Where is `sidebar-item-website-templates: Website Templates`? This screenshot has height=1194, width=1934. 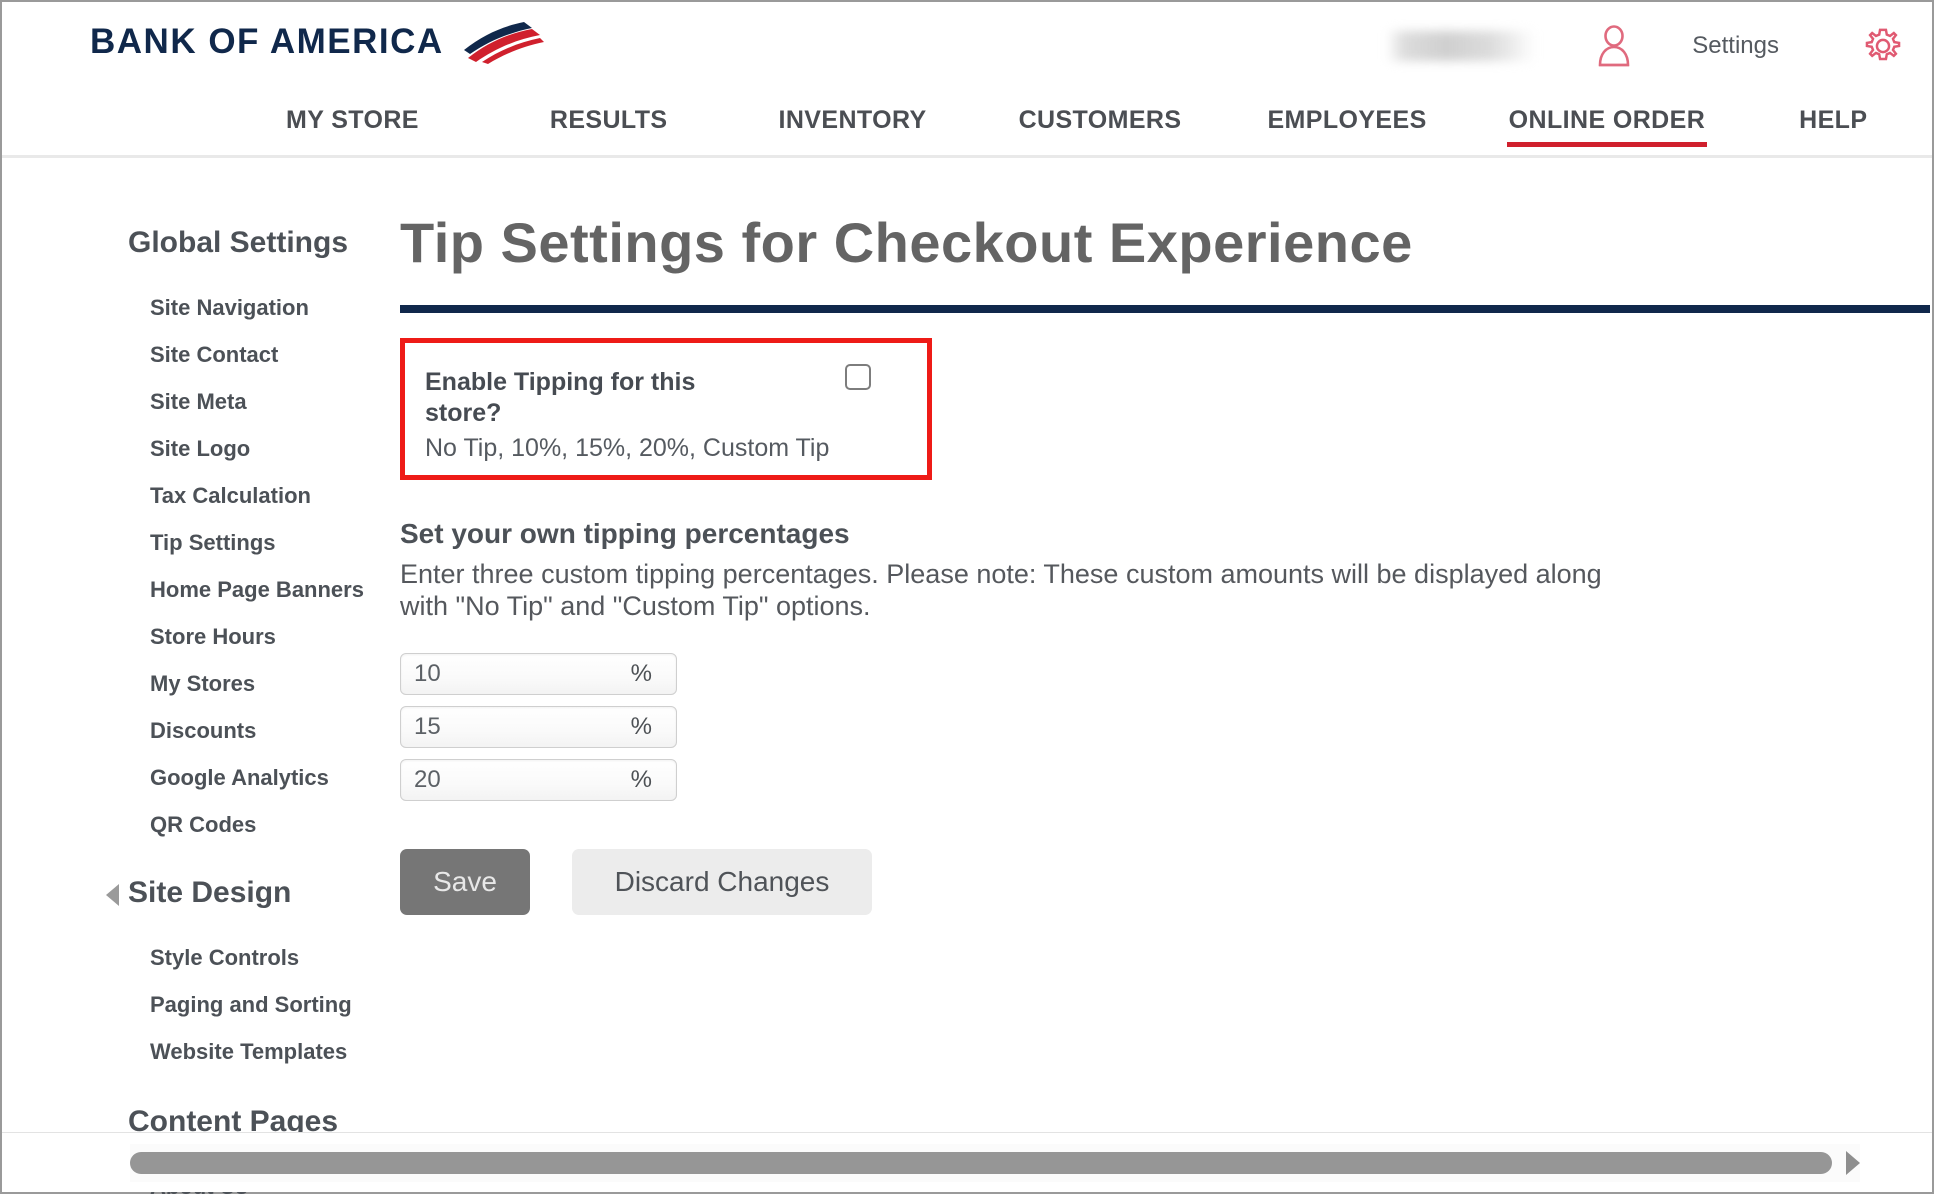 sidebar-item-website-templates: Website Templates is located at coordinates (192, 1051).